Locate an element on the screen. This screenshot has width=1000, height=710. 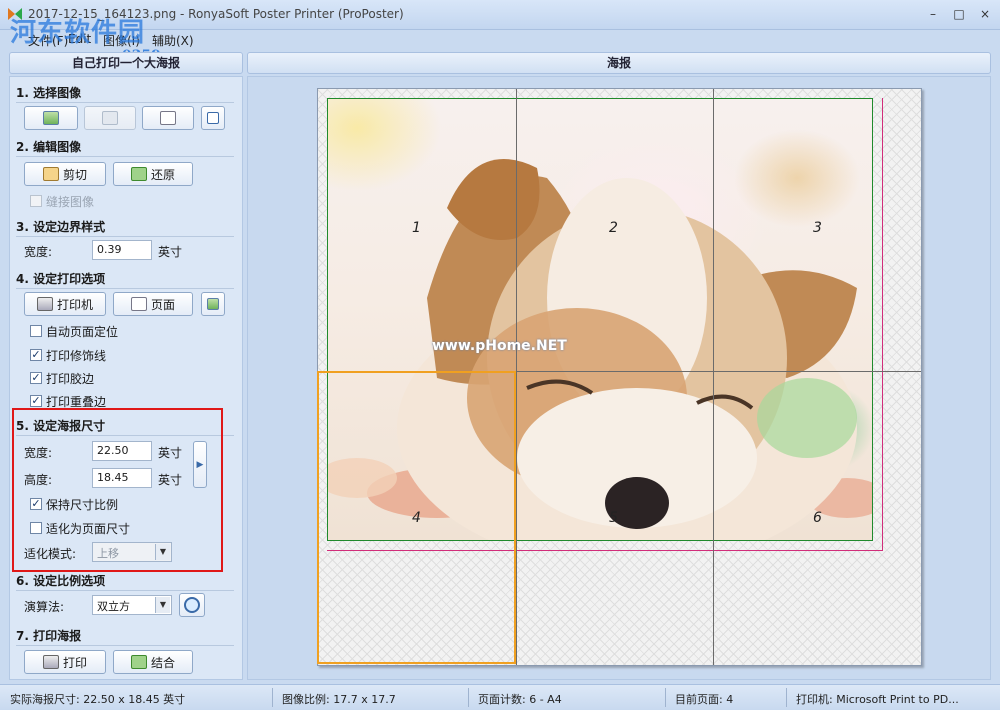
print-overlap-checkbox: ✓ is located at coordinates (36, 401).